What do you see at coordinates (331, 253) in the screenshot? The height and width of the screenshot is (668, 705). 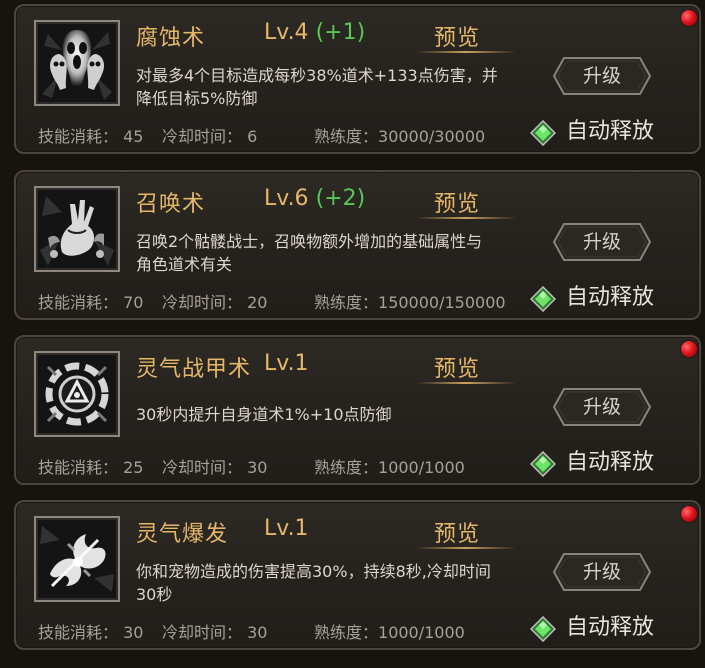 I see `skill-description: 召唤2个骷髅战士，召唤物额外增加的基础属性与 角色道术有关` at bounding box center [331, 253].